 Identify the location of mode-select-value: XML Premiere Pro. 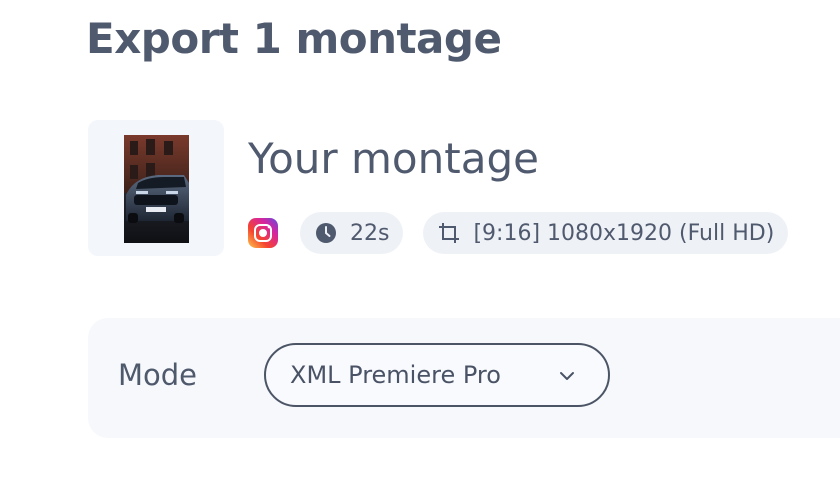
(395, 375).